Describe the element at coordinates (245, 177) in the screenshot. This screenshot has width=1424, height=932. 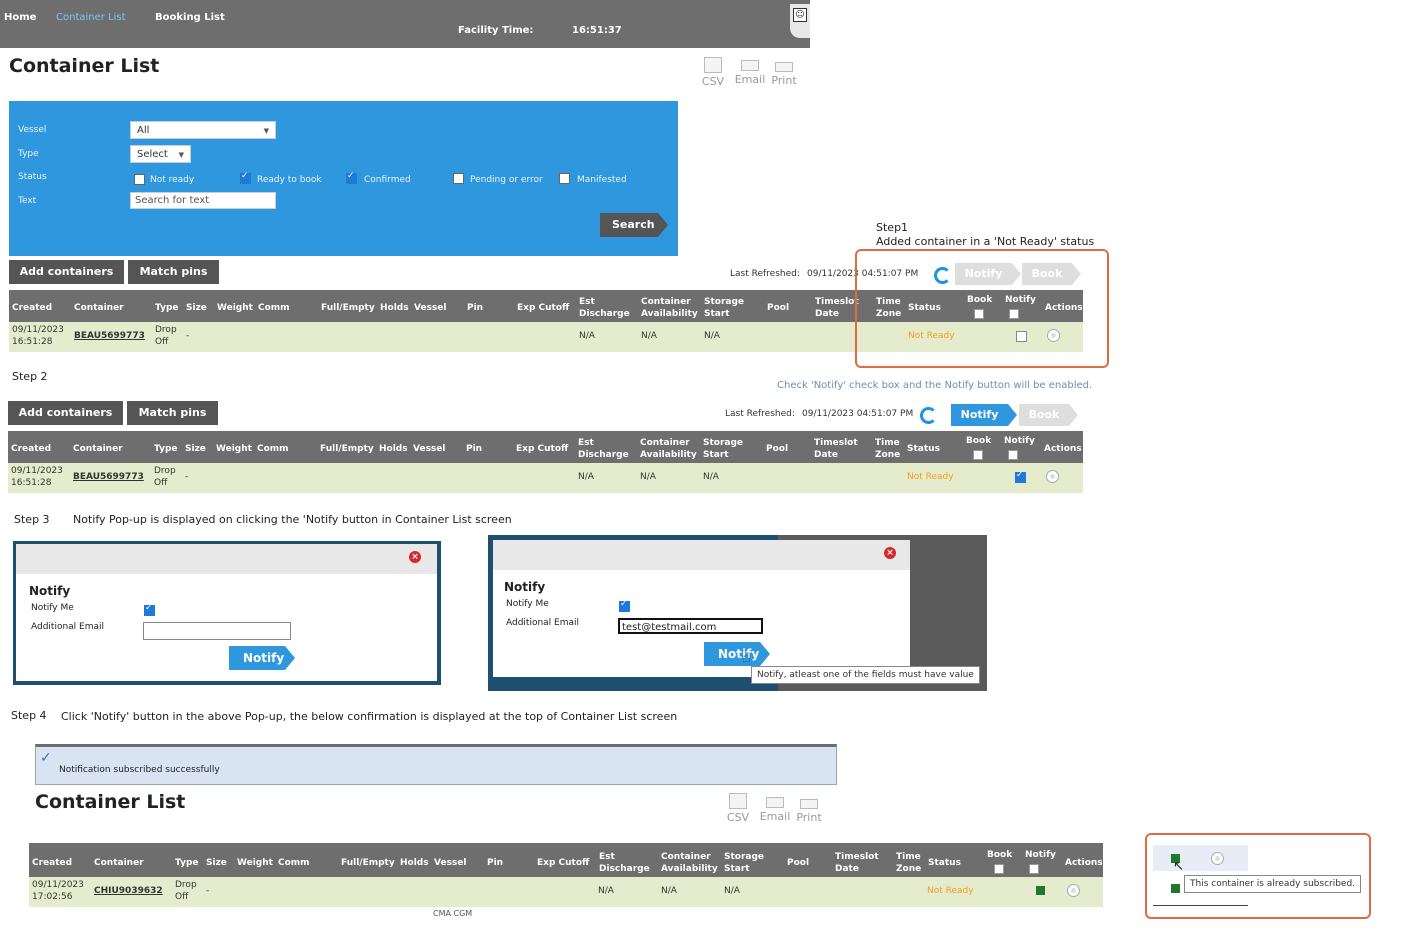
I see `status-ready-to-book-checkbox` at that location.